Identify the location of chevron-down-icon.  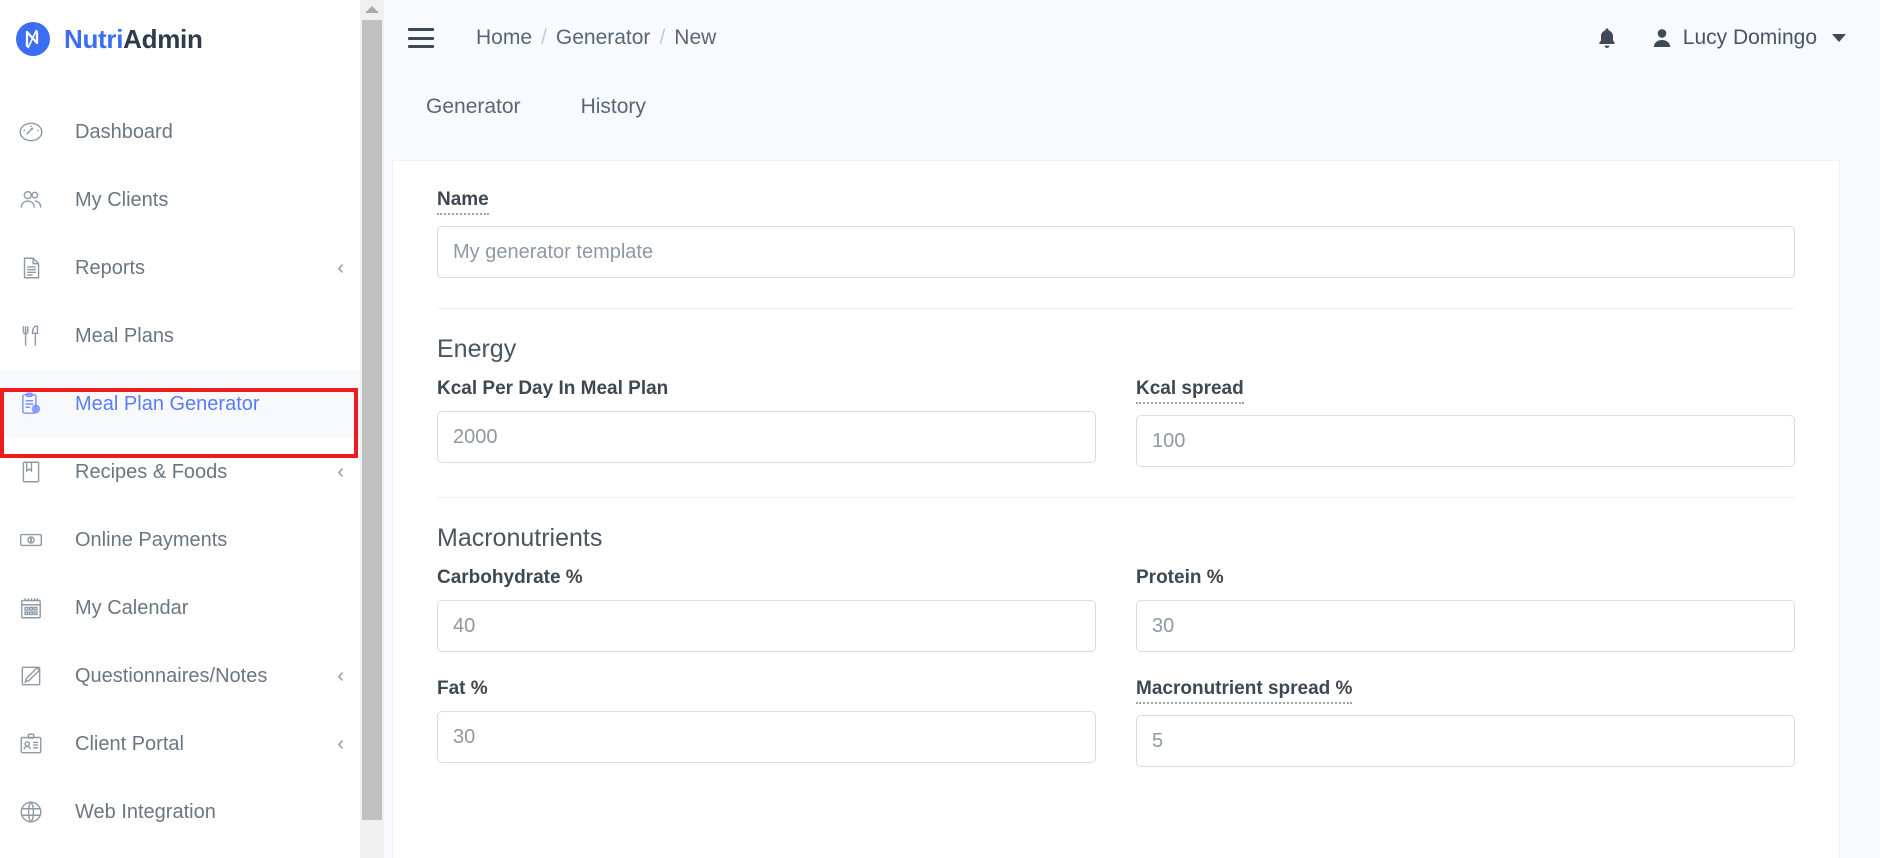
(1839, 38).